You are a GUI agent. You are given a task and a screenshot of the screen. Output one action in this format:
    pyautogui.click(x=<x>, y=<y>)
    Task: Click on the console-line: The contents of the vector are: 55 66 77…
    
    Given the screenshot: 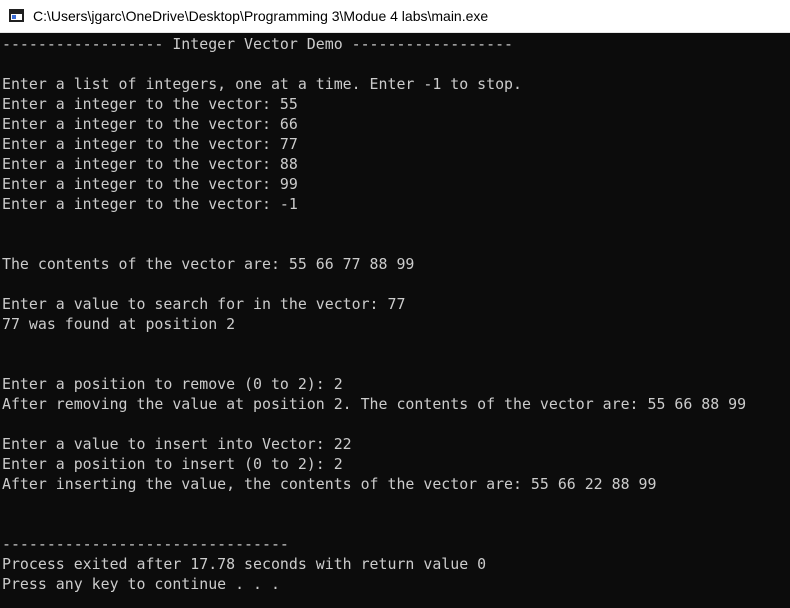 What is the action you would take?
    pyautogui.click(x=208, y=264)
    